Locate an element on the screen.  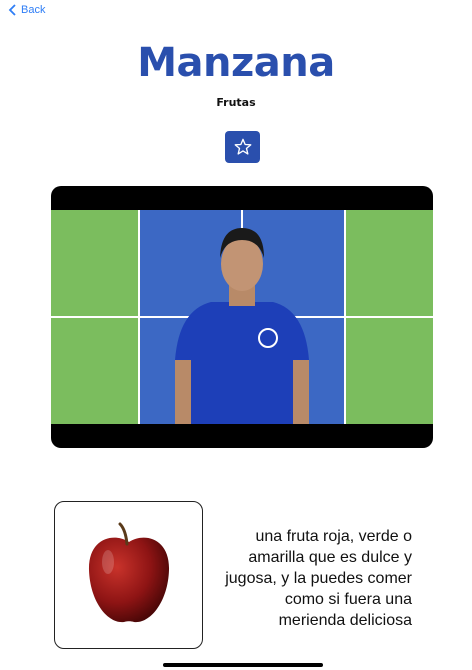
apple-image is located at coordinates (128, 572).